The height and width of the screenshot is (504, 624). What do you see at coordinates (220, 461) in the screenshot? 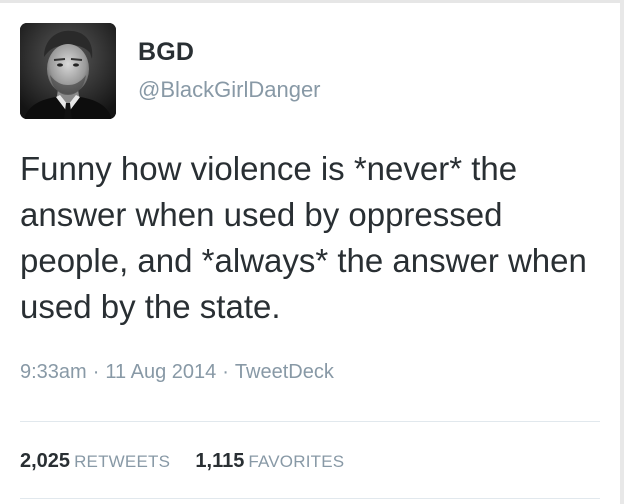
I see `favorites-count: 1,115` at bounding box center [220, 461].